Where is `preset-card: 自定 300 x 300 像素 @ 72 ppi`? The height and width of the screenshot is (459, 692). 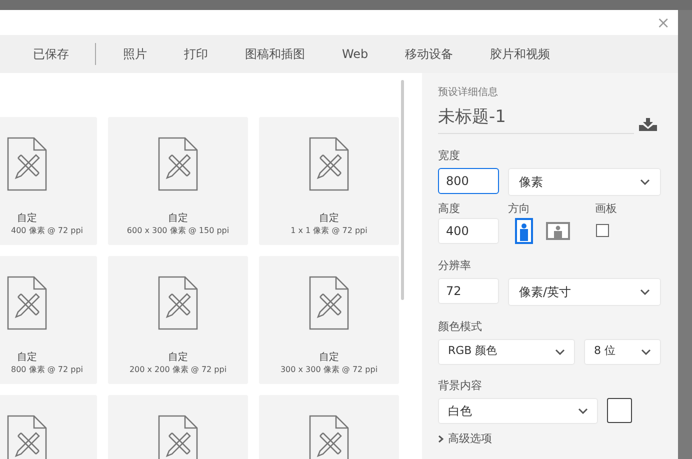 preset-card: 自定 300 x 300 像素 @ 72 ppi is located at coordinates (329, 320).